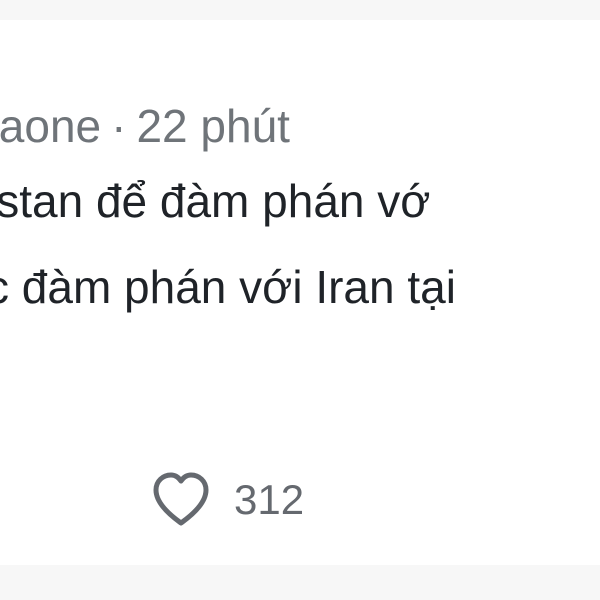  What do you see at coordinates (300, 10) in the screenshot?
I see `top-band` at bounding box center [300, 10].